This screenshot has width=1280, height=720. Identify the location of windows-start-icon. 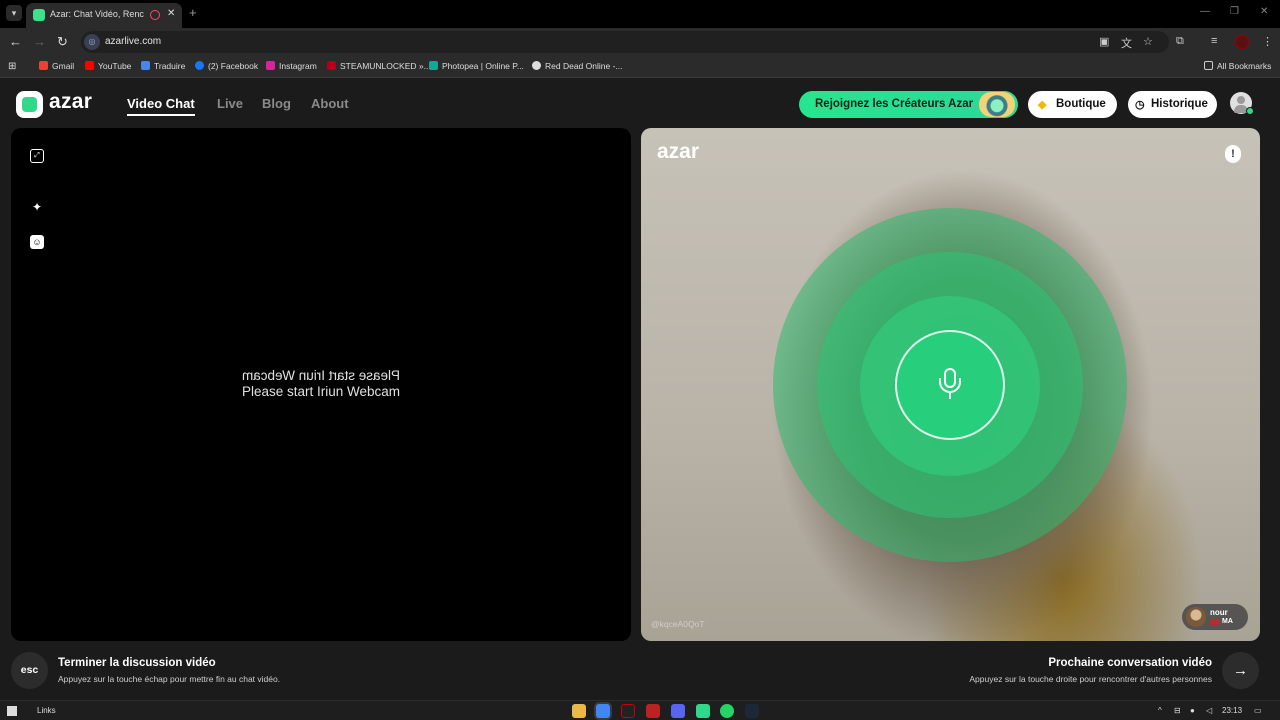
(12, 711).